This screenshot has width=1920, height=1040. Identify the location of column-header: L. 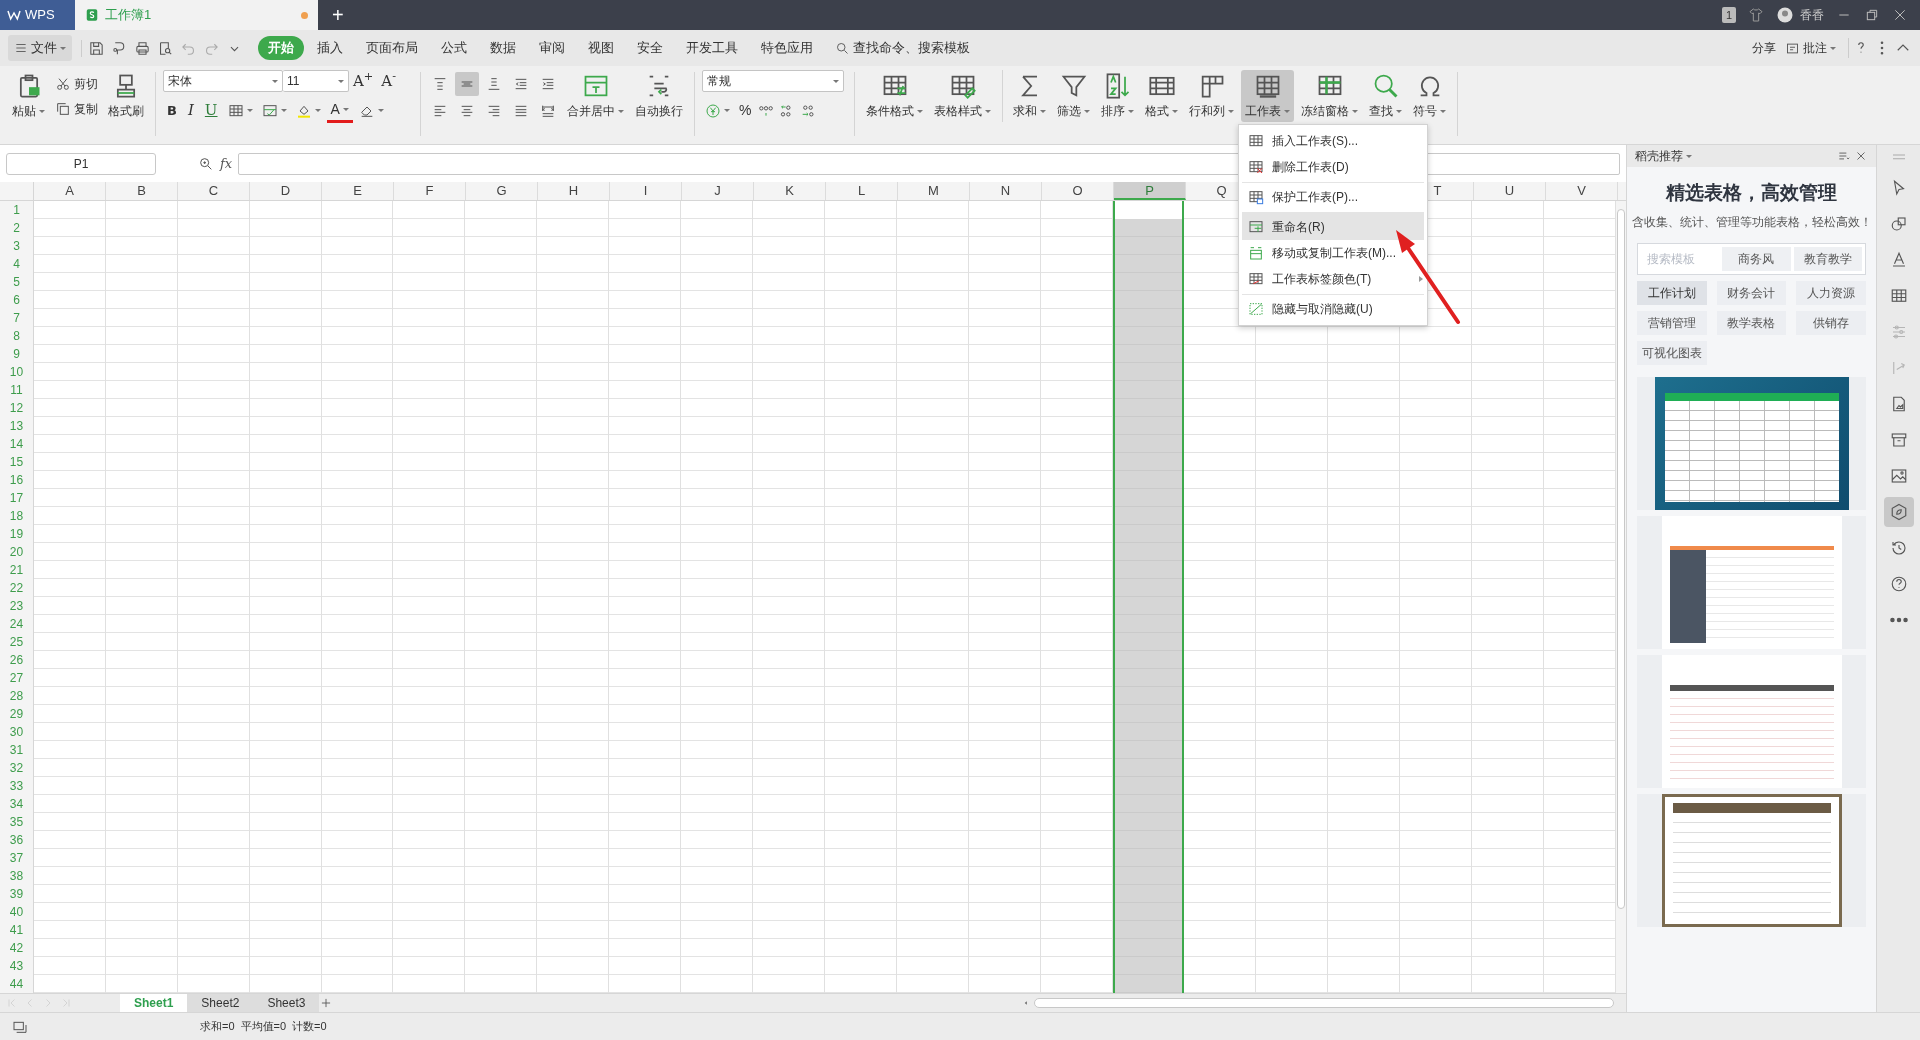
(862, 191).